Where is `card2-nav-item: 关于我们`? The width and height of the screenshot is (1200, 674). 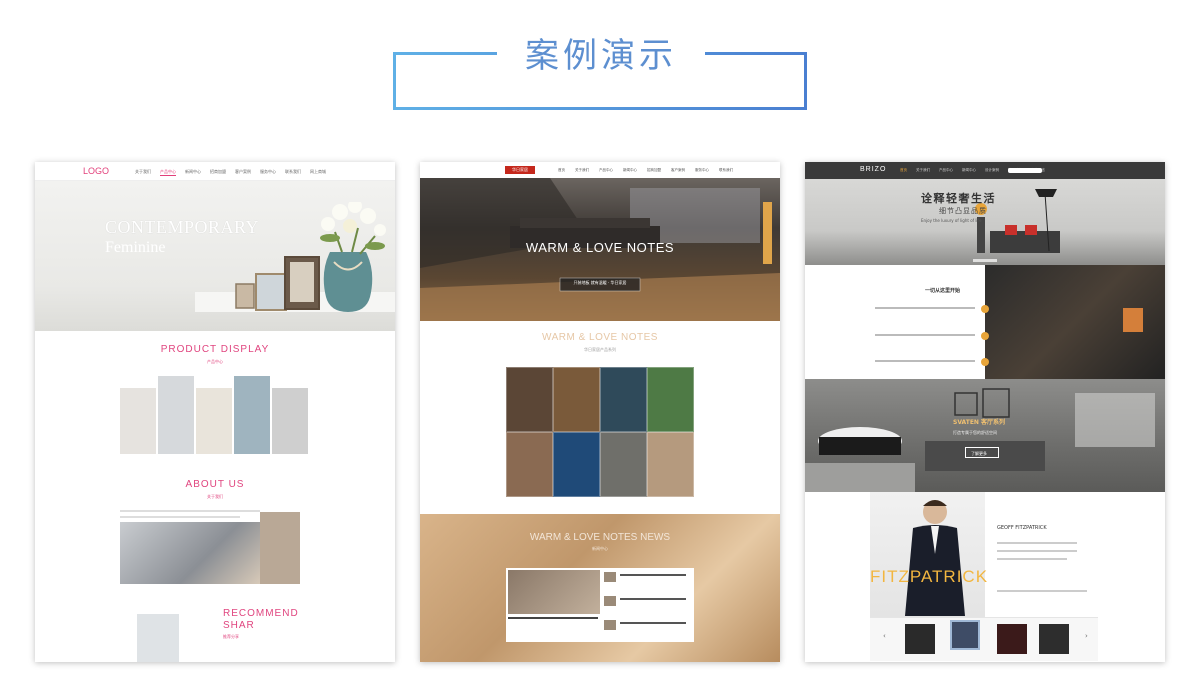
card2-nav-item: 关于我们 is located at coordinates (582, 170).